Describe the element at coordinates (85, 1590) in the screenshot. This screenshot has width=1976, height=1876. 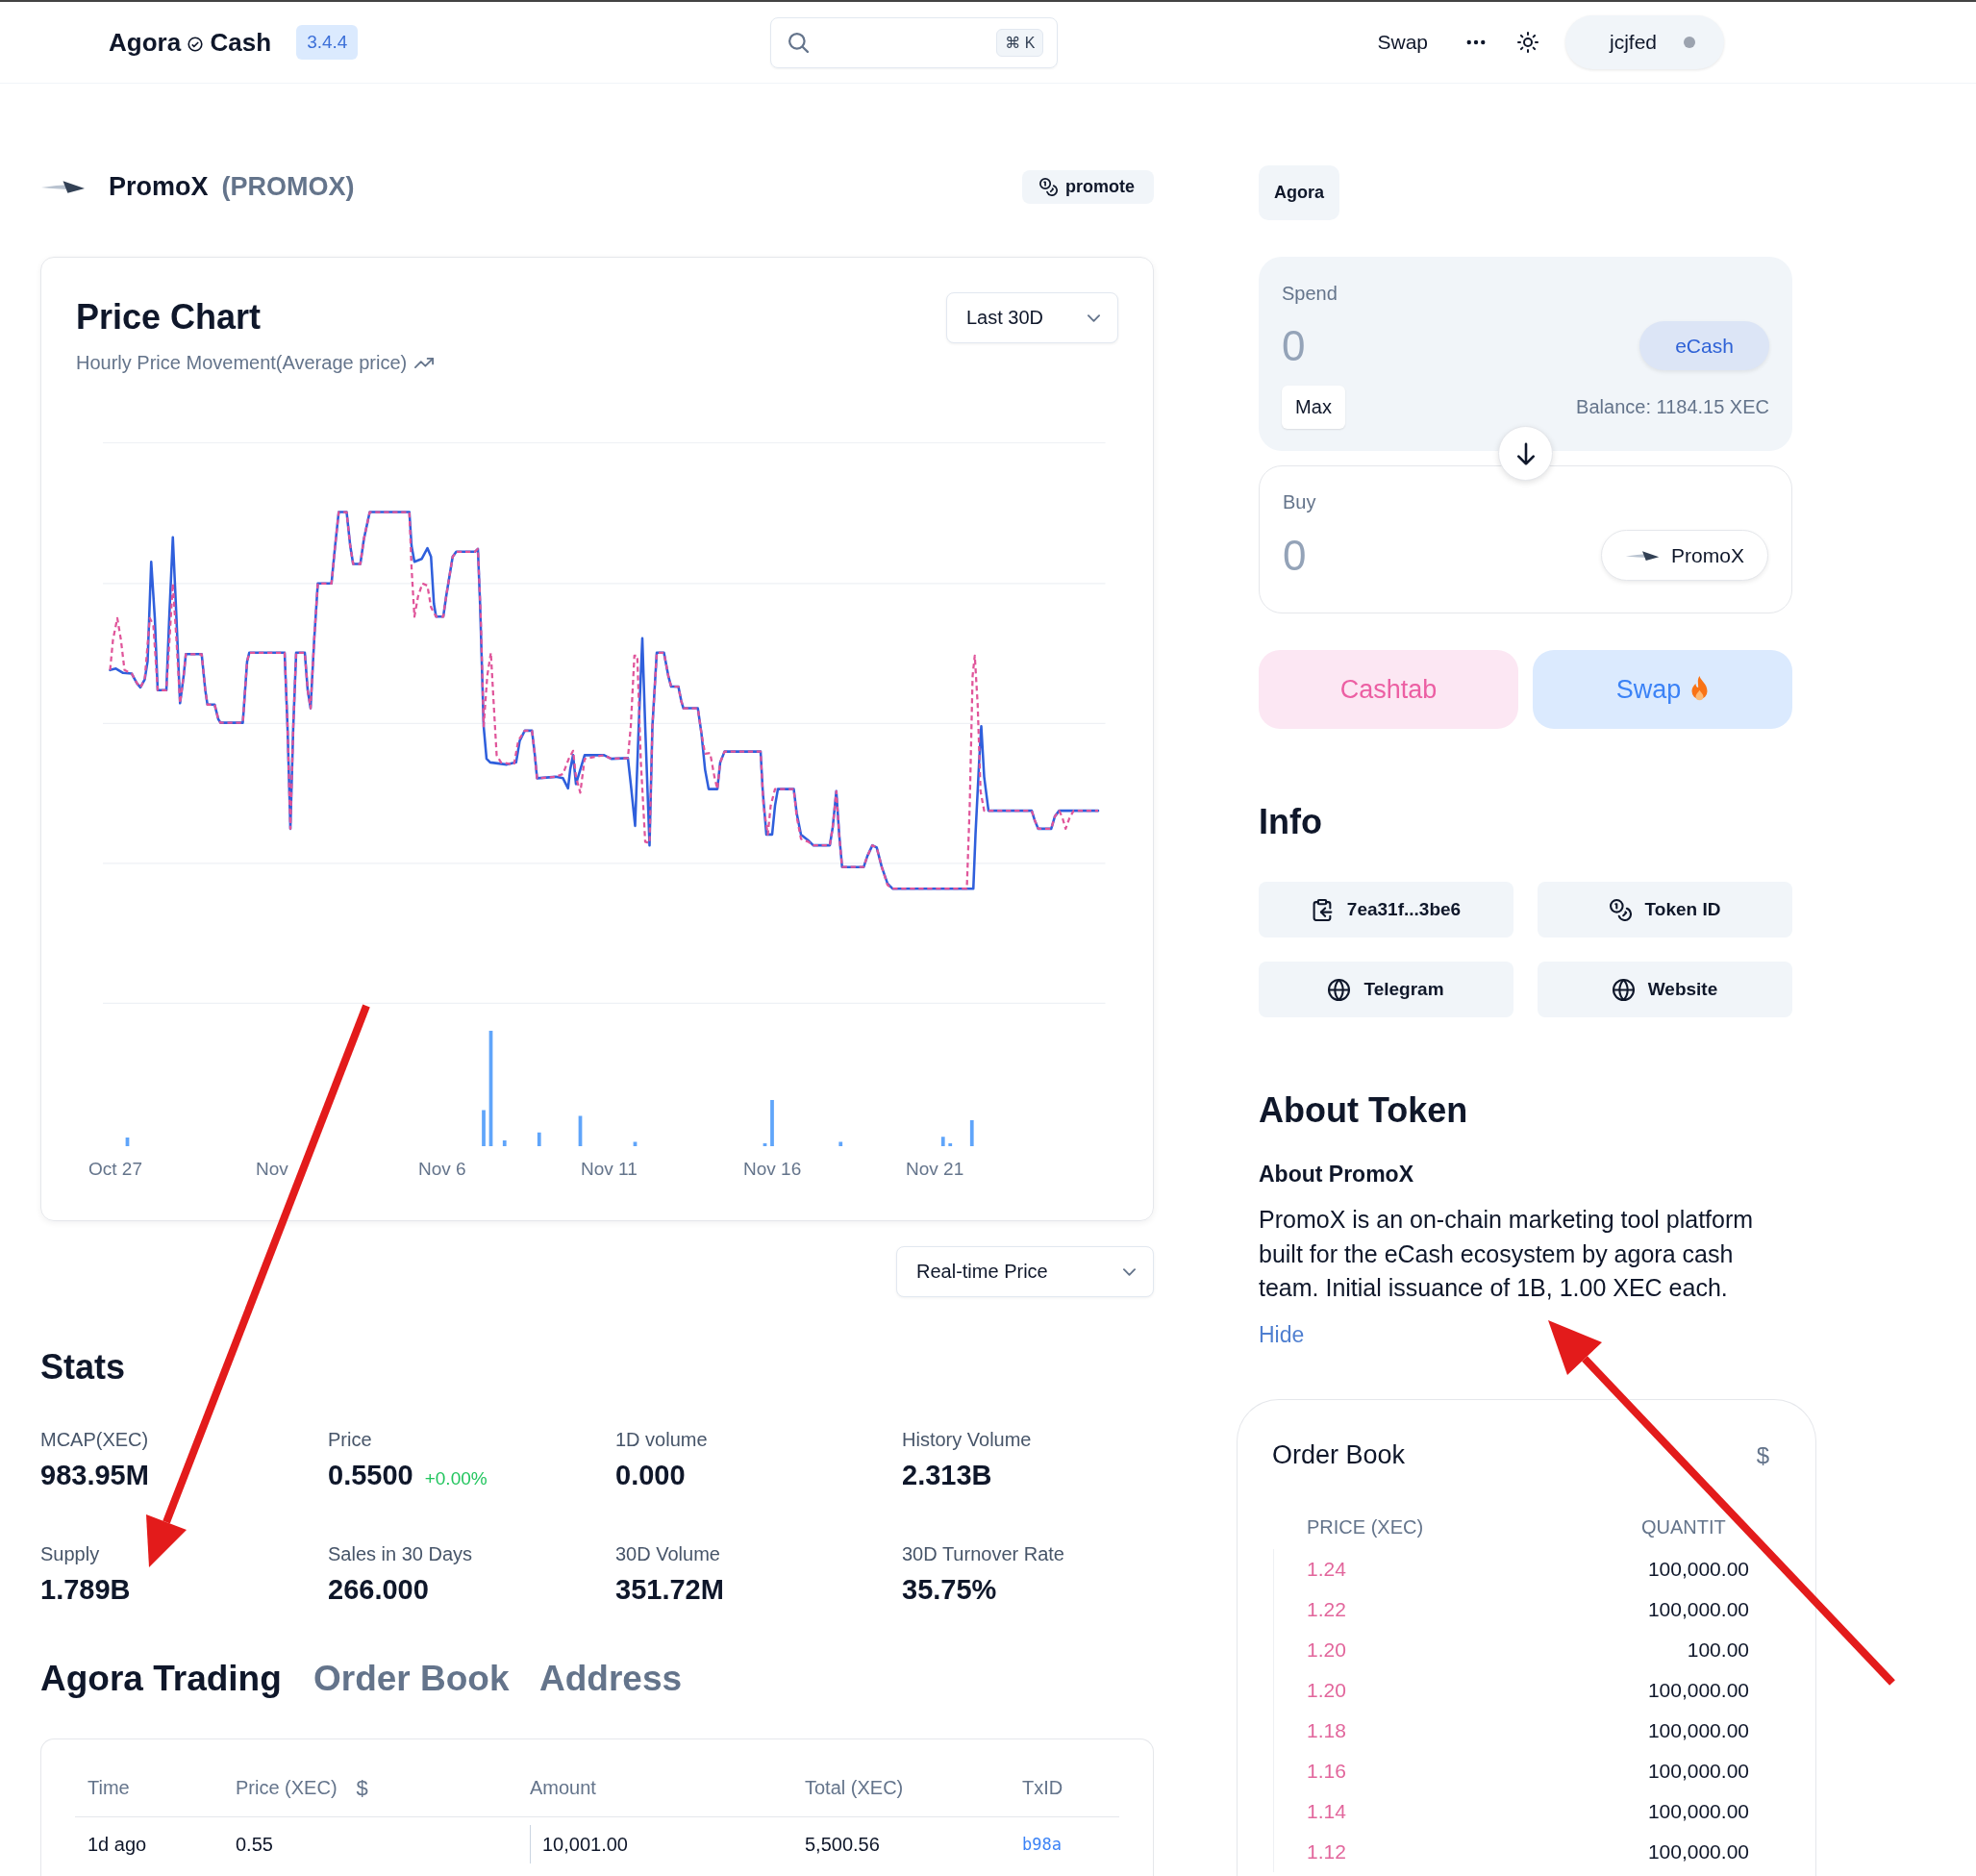
I see `stat-value: 1.789B` at that location.